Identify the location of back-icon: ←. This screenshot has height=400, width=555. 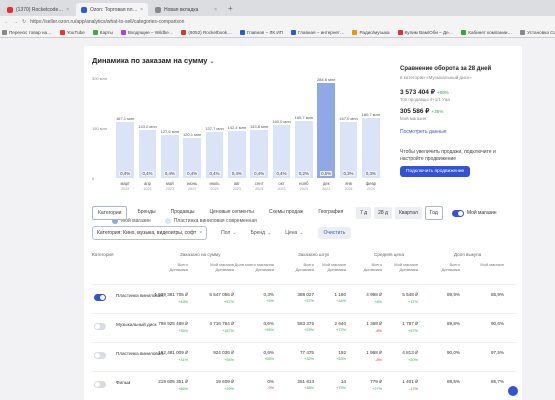
(6, 22).